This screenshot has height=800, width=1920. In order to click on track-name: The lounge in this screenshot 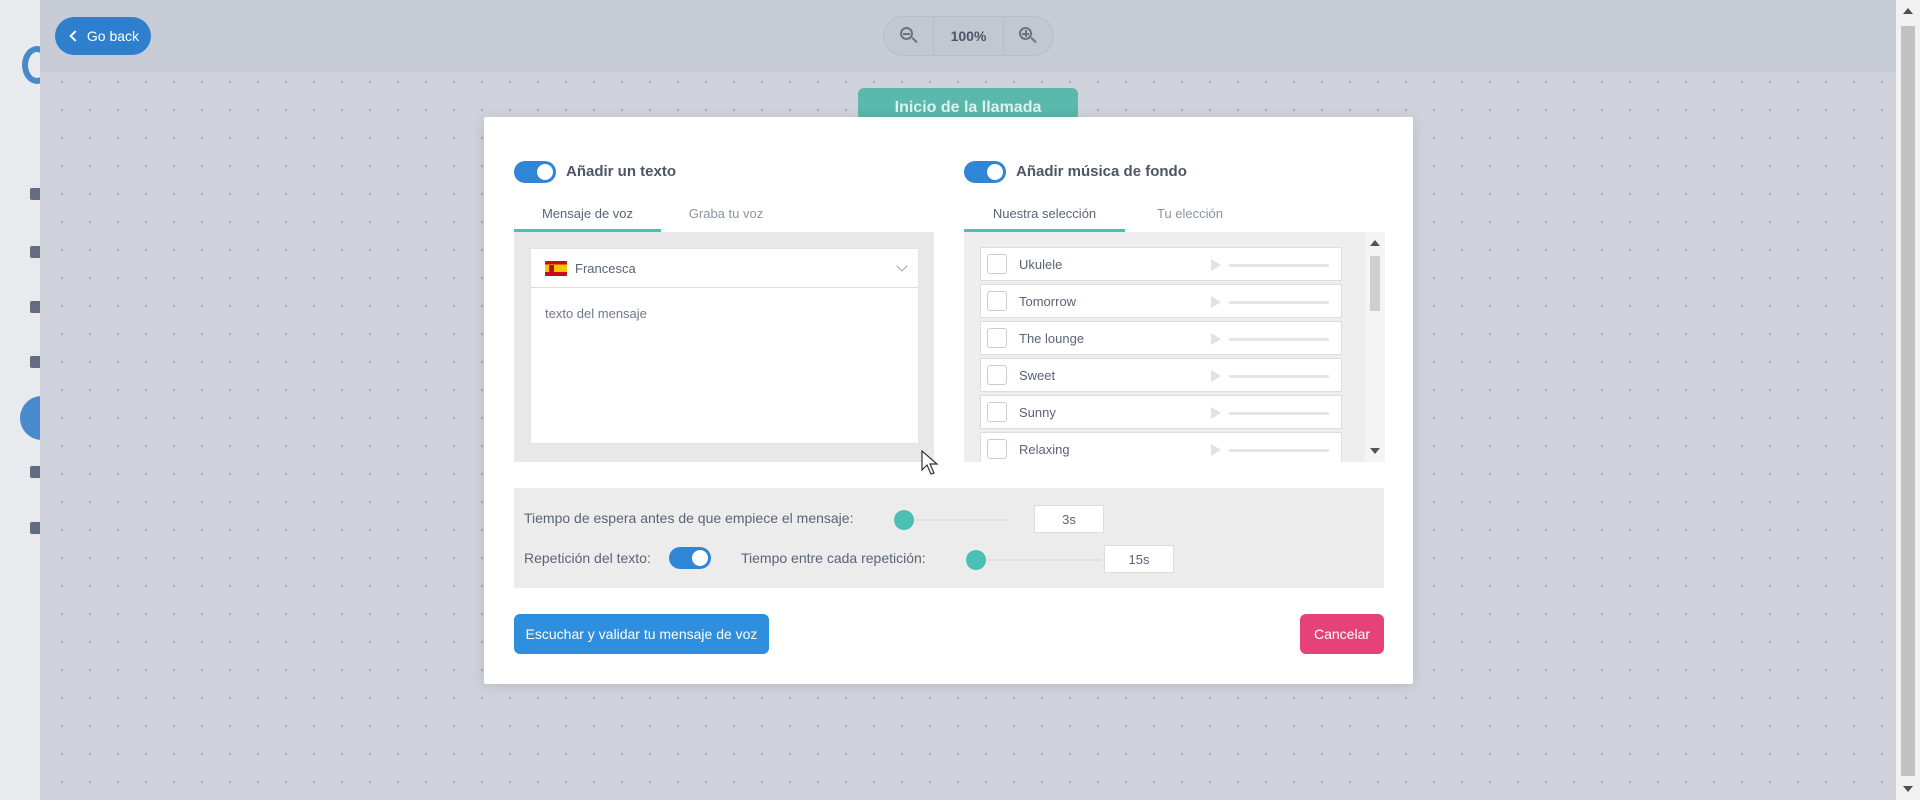, I will do `click(1052, 338)`.